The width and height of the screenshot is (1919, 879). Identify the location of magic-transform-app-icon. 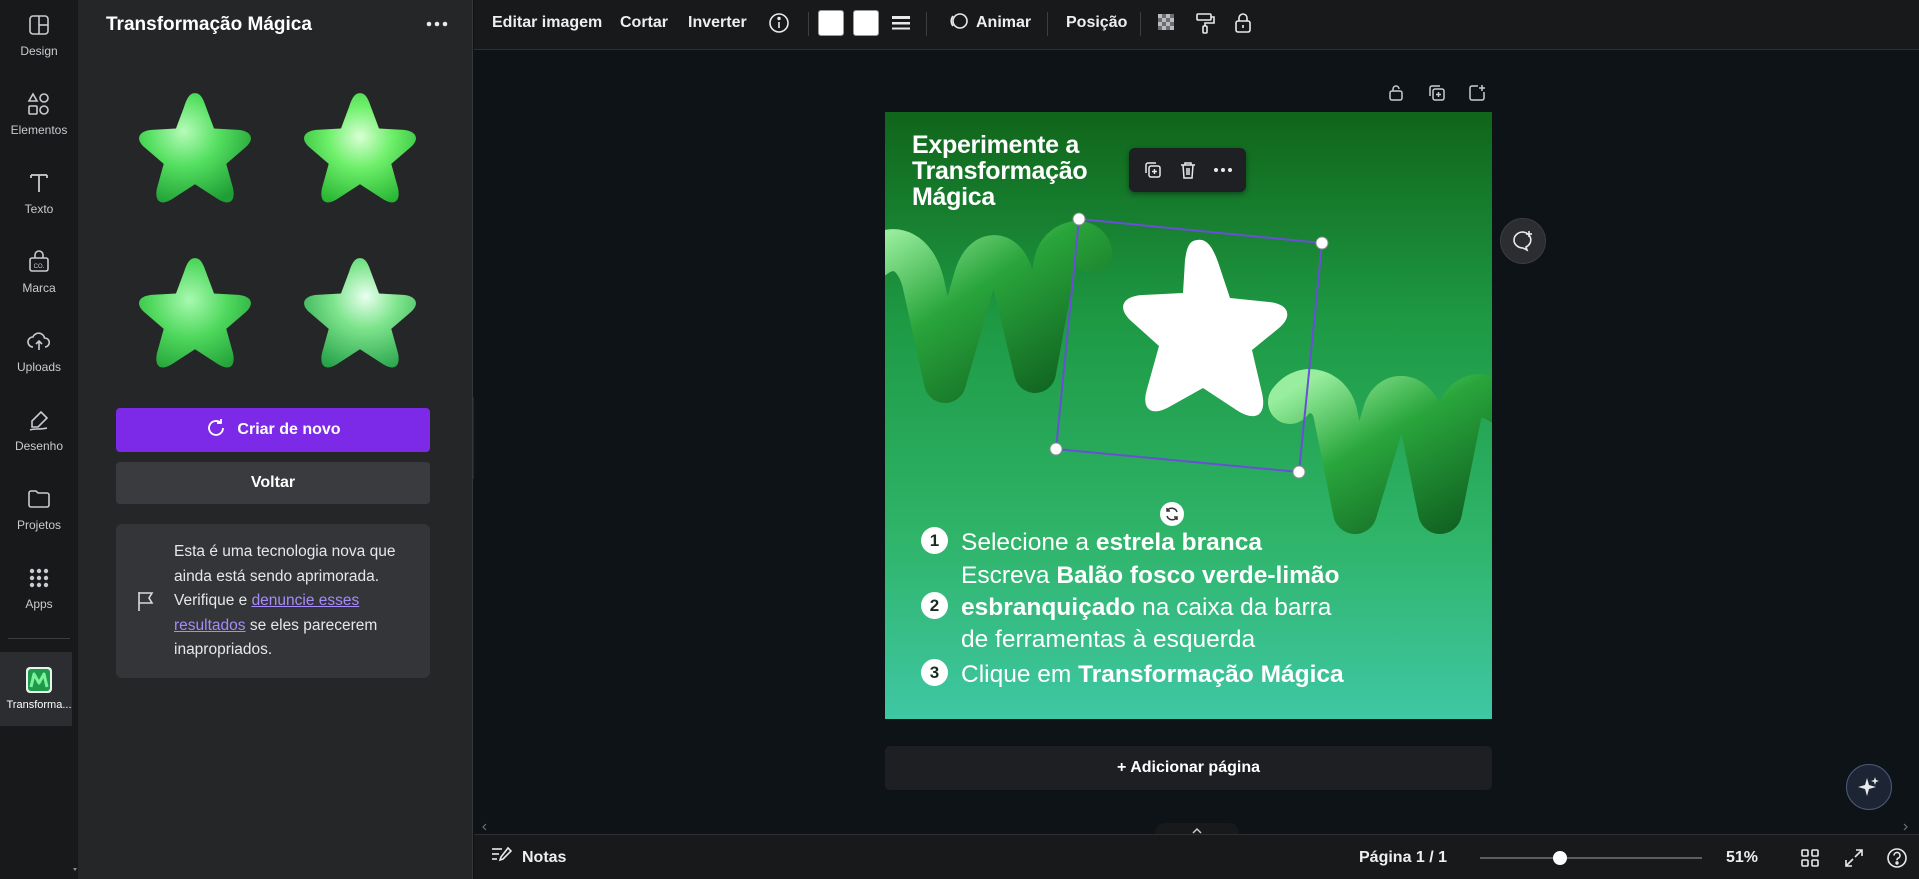
(39, 680).